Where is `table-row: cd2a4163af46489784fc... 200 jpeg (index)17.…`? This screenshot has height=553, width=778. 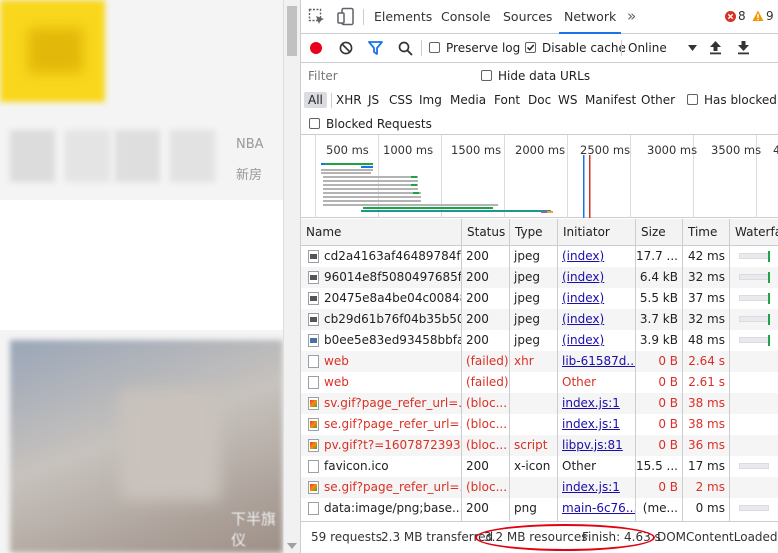
table-row: cd2a4163af46489784fc... 200 jpeg (index)17.… is located at coordinates (539, 256).